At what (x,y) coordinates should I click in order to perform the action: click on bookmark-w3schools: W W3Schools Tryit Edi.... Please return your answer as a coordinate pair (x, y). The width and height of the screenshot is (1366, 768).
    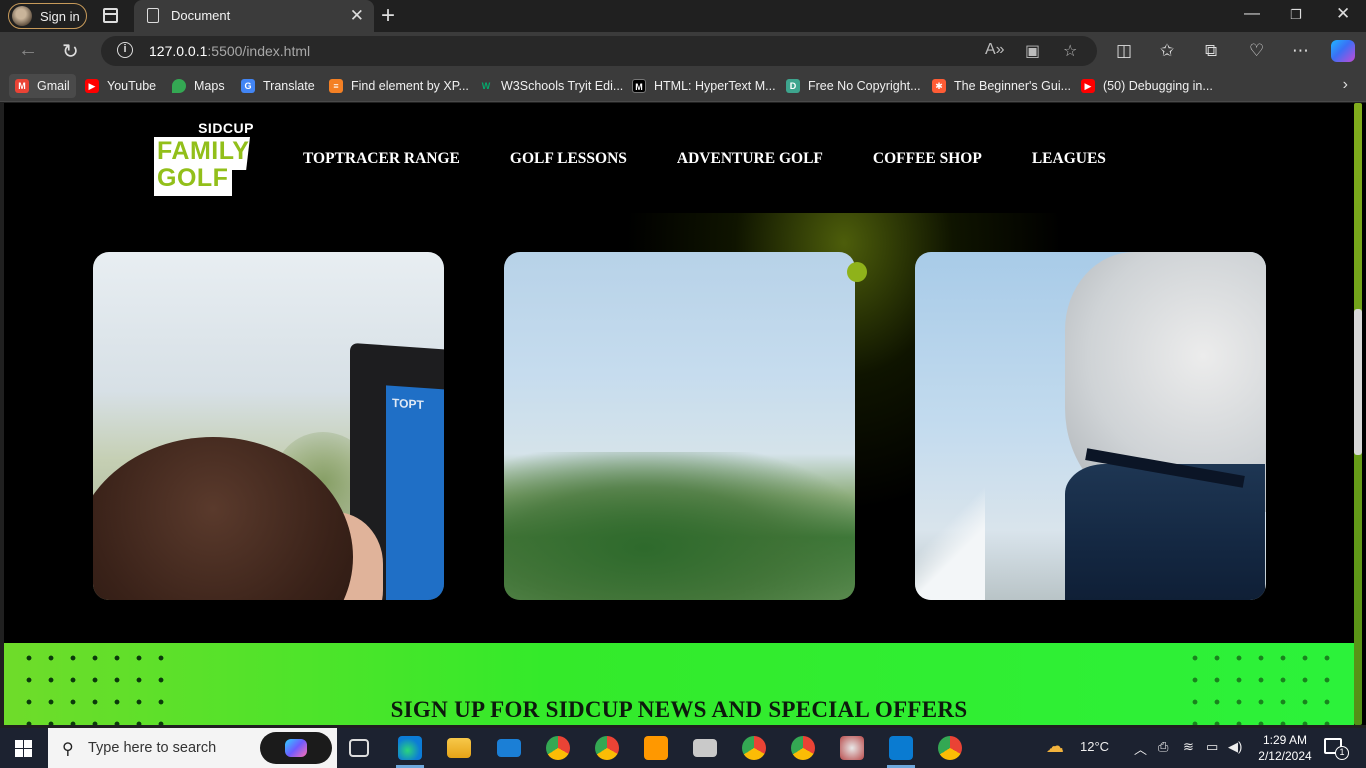
    Looking at the image, I should click on (551, 86).